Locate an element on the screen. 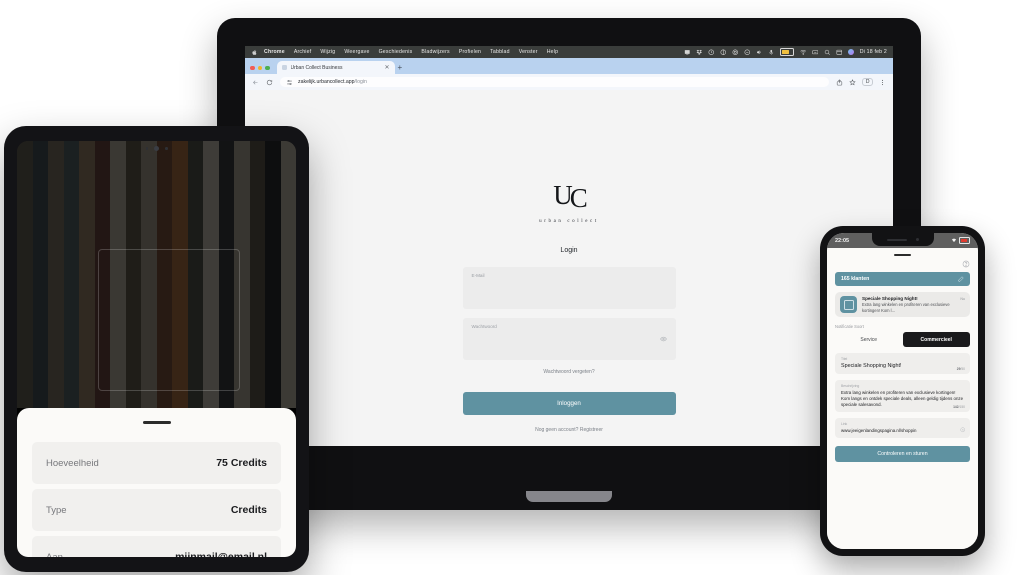  login-form: E-Mail Wachtwoord Wachtwoord vergeten? is located at coordinates (569, 321).